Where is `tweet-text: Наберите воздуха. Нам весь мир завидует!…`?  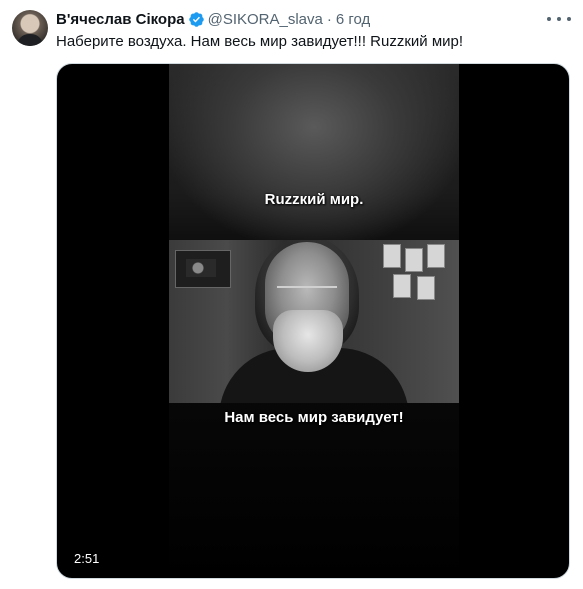 tweet-text: Наберите воздуха. Нам весь мир завидует!… is located at coordinates (260, 41).